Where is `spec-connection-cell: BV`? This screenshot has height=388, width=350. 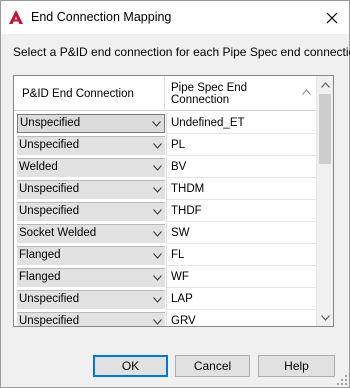 spec-connection-cell: BV is located at coordinates (241, 167).